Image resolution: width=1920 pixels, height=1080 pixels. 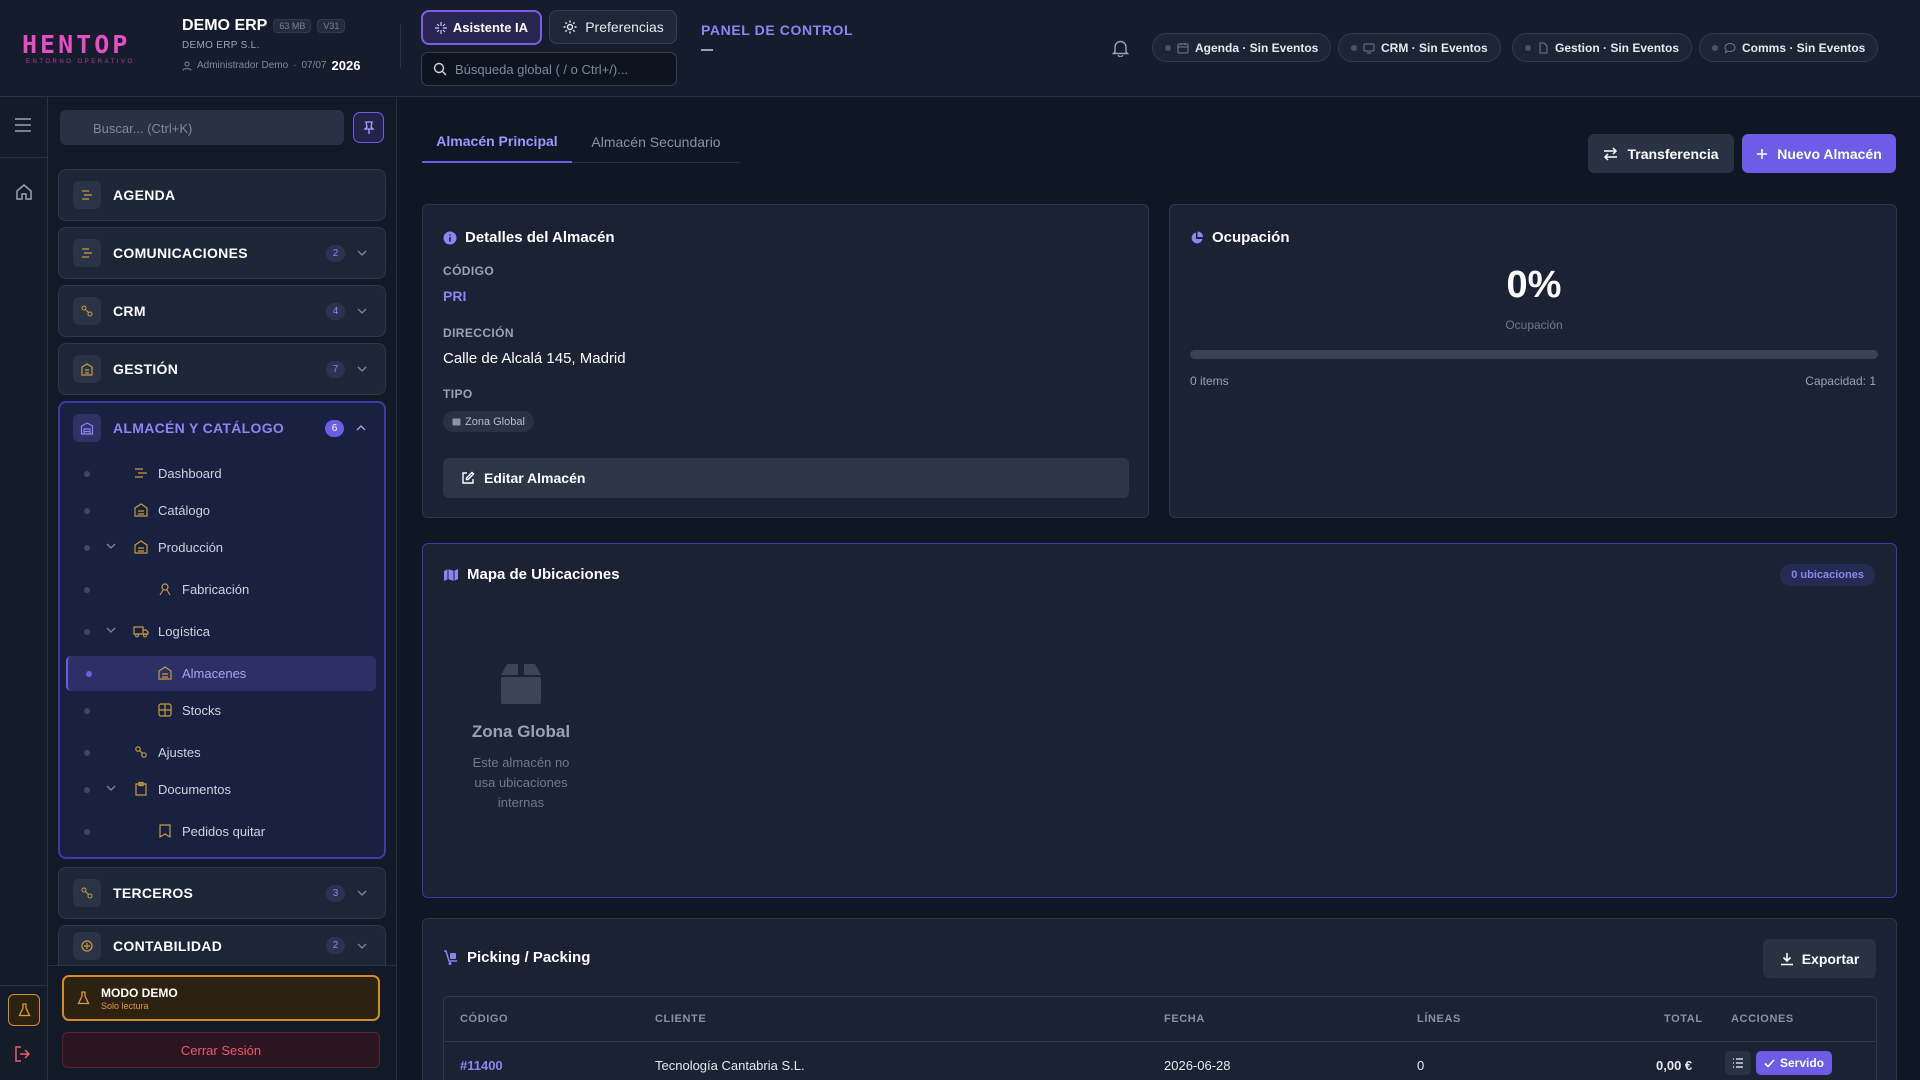 What do you see at coordinates (1786, 958) in the screenshot?
I see `download-icon` at bounding box center [1786, 958].